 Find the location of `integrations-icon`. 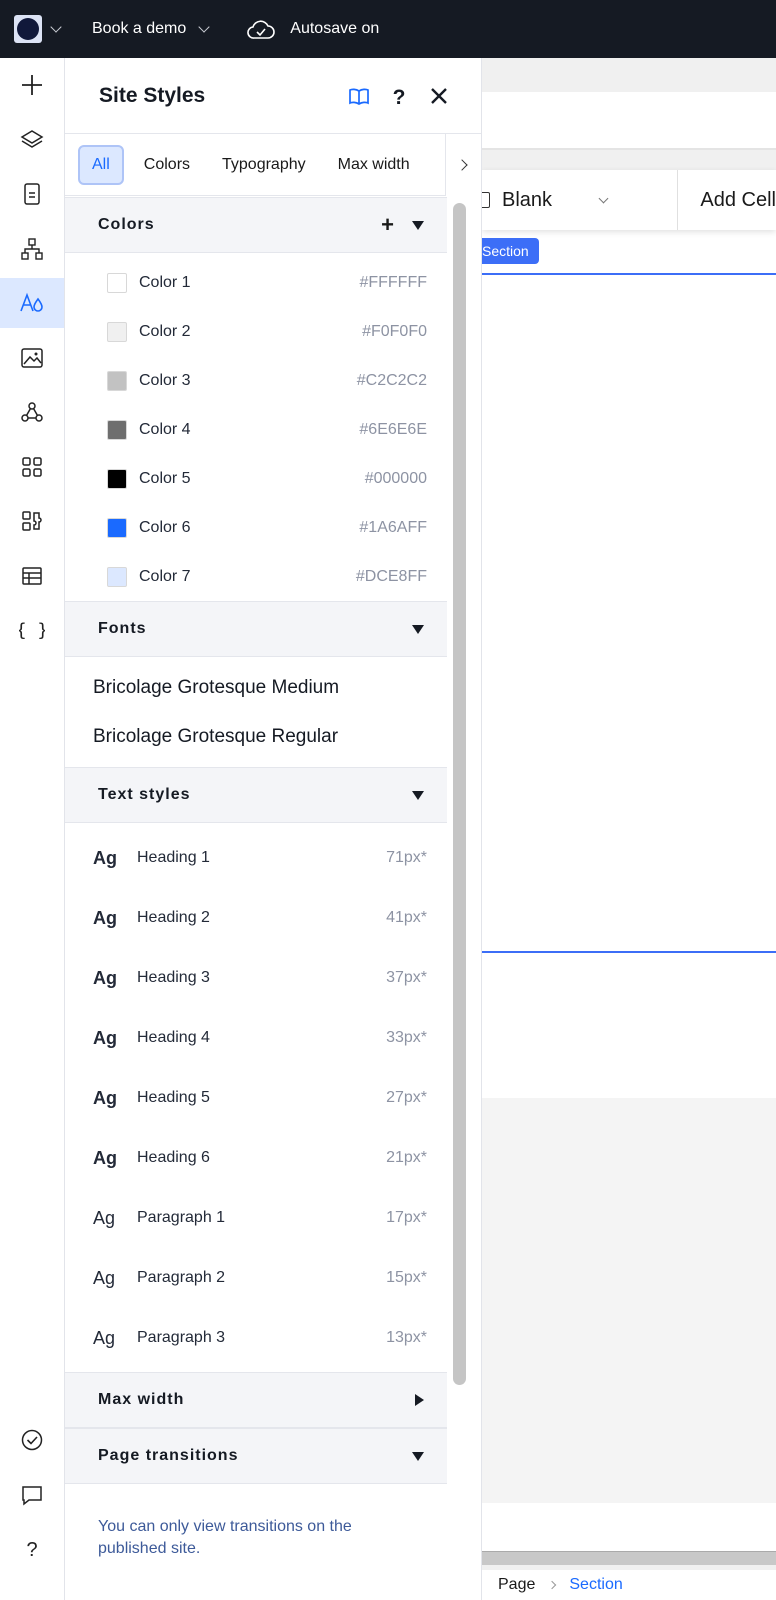

integrations-icon is located at coordinates (32, 412).